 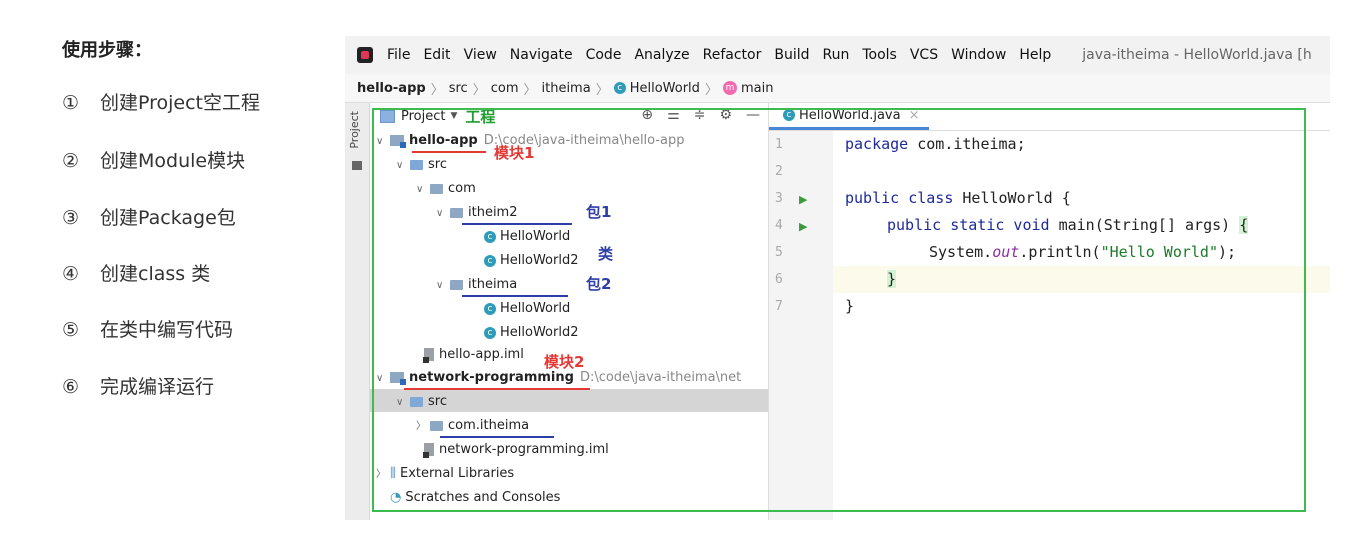 What do you see at coordinates (753, 115) in the screenshot?
I see `minimize-icon: —` at bounding box center [753, 115].